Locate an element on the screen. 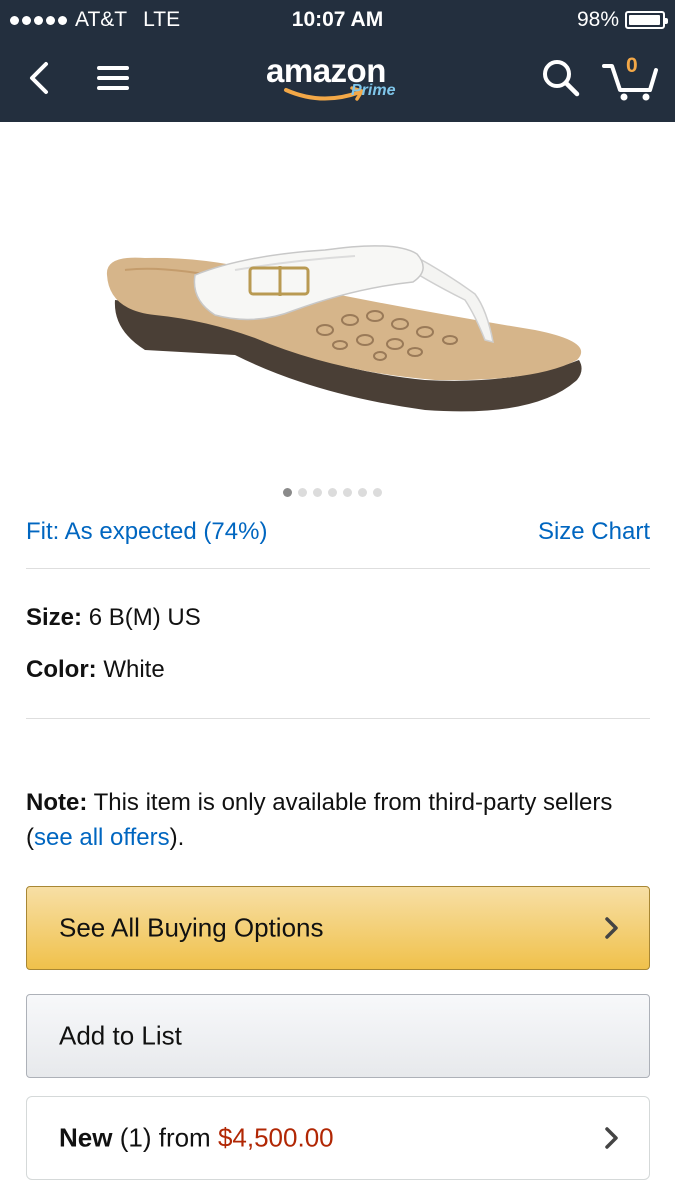 The width and height of the screenshot is (675, 1200). buying-options-label: See All Buying Options is located at coordinates (191, 927).